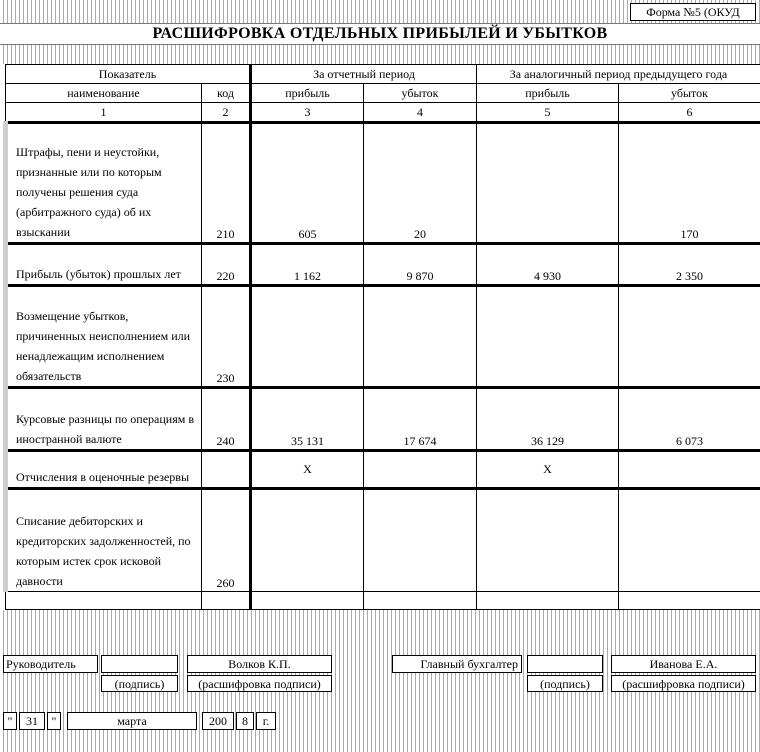  What do you see at coordinates (139, 683) in the screenshot?
I see `head-signature-caption: (подпись)` at bounding box center [139, 683].